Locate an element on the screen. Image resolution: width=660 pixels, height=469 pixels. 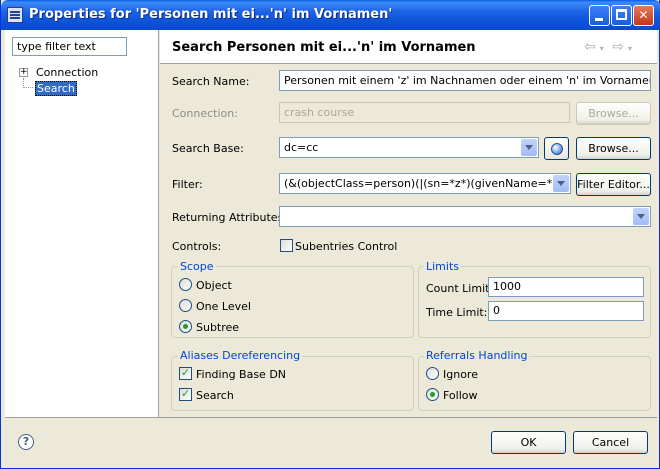
limits-group-title: Limits is located at coordinates (442, 266).